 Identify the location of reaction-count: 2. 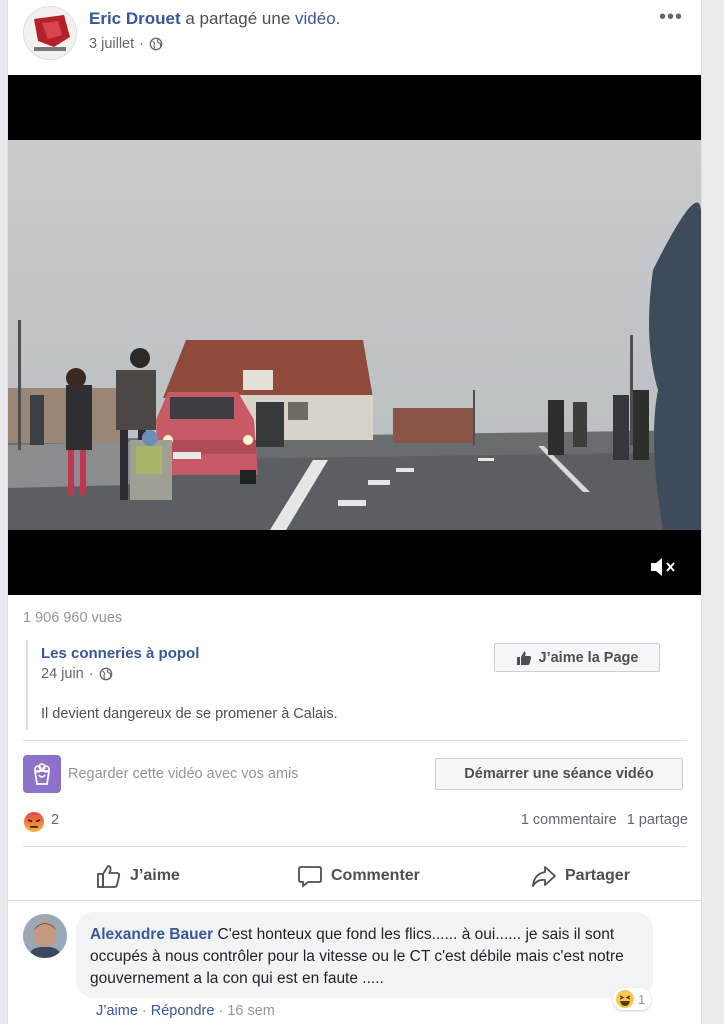
(55, 820).